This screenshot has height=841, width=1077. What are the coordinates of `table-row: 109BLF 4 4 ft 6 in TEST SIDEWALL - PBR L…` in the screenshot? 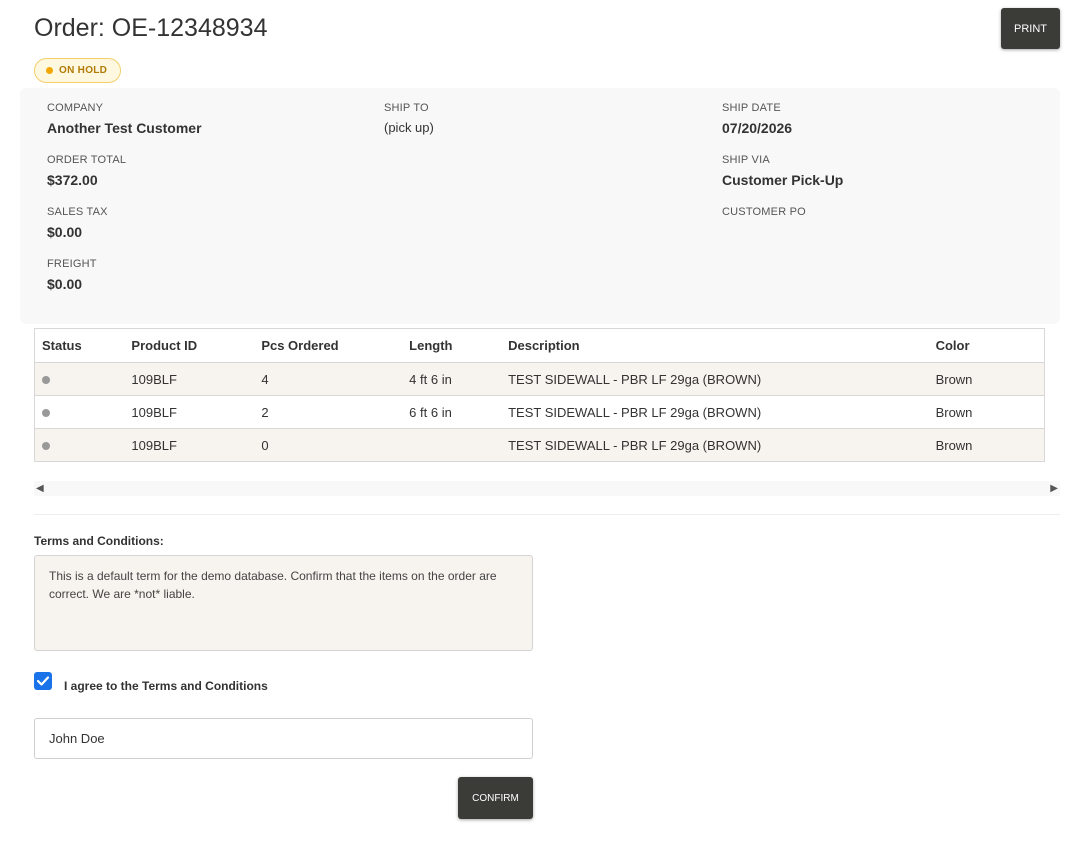 It's located at (539, 379).